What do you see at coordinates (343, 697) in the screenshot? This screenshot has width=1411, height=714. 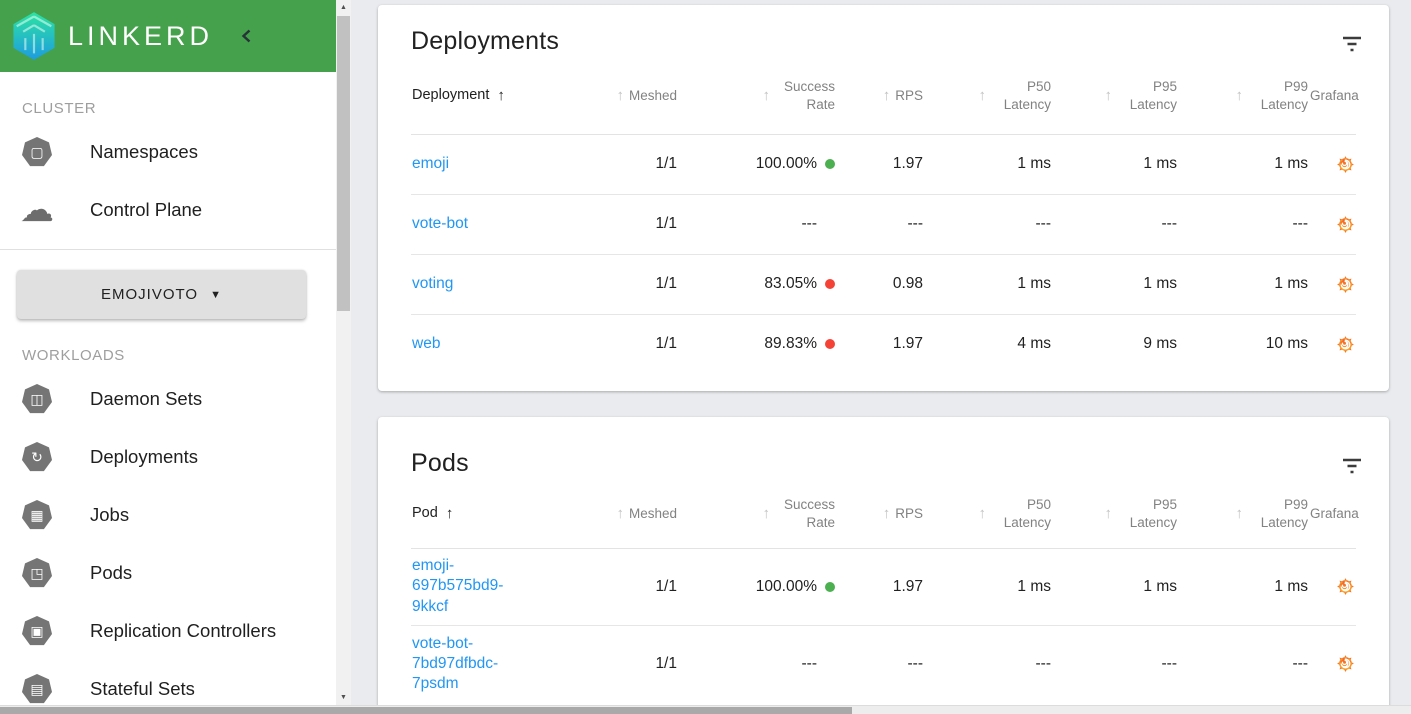 I see `scroll-down-button: ▼` at bounding box center [343, 697].